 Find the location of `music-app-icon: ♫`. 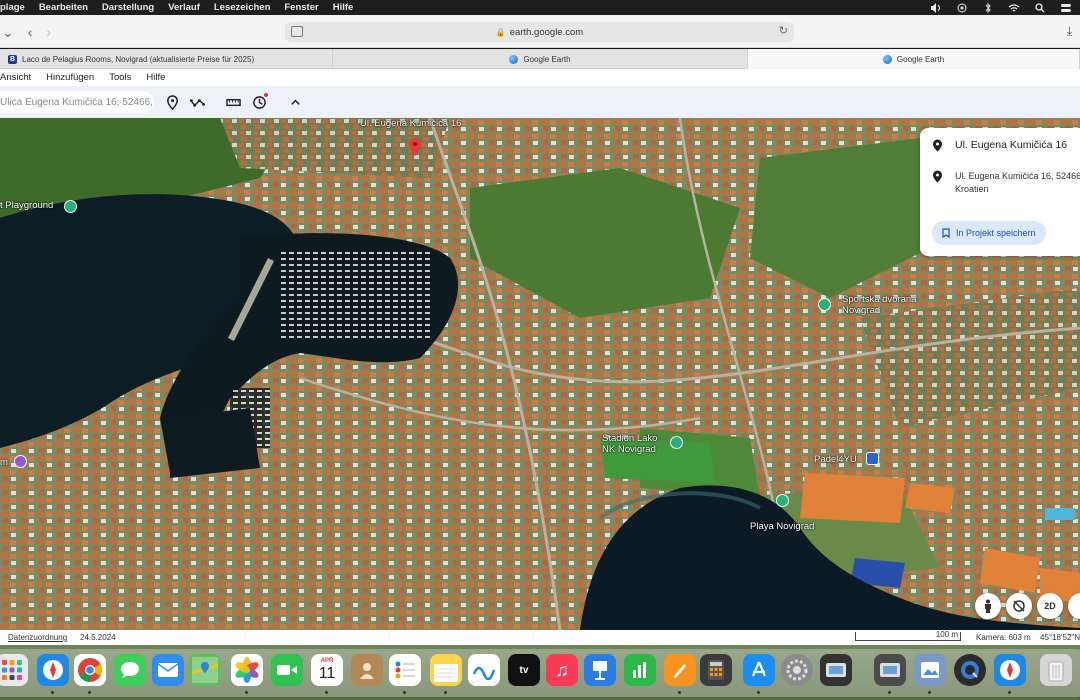

music-app-icon: ♫ is located at coordinates (562, 670).